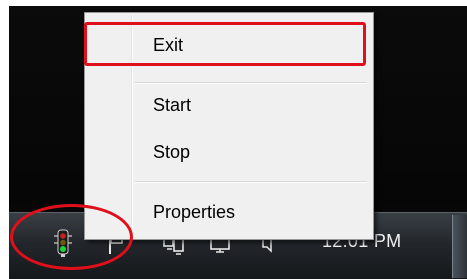  What do you see at coordinates (228, 152) in the screenshot?
I see `menu-item-stop: Stop` at bounding box center [228, 152].